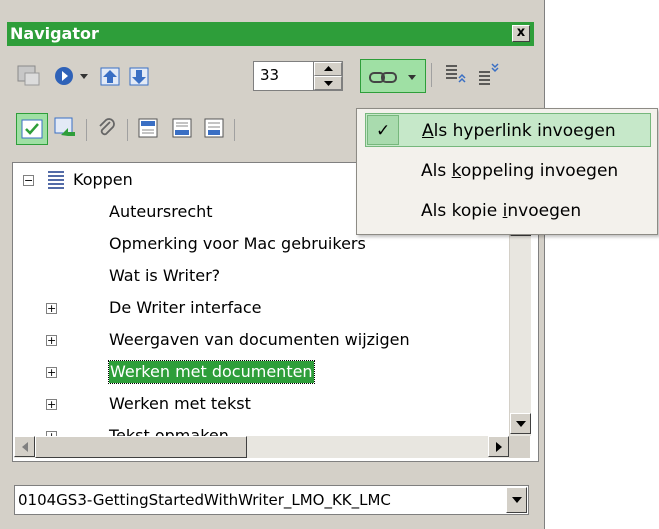 The image size is (659, 529). What do you see at coordinates (520, 171) in the screenshot?
I see `menu-item-label: Als koppeling invoegen` at bounding box center [520, 171].